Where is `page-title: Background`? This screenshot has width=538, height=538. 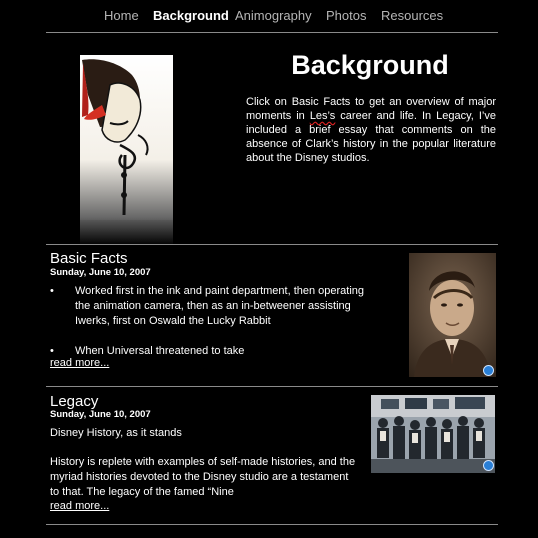
page-title: Background is located at coordinates (370, 65).